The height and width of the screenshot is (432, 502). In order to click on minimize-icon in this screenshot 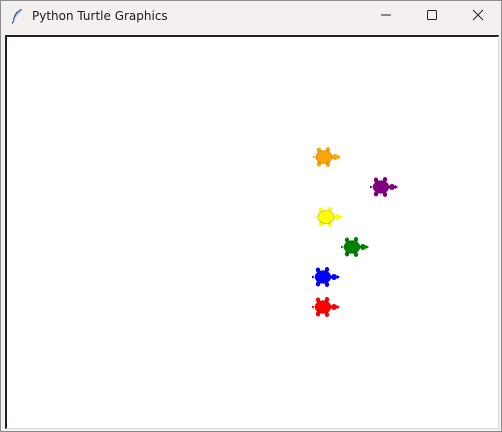, I will do `click(386, 17)`.